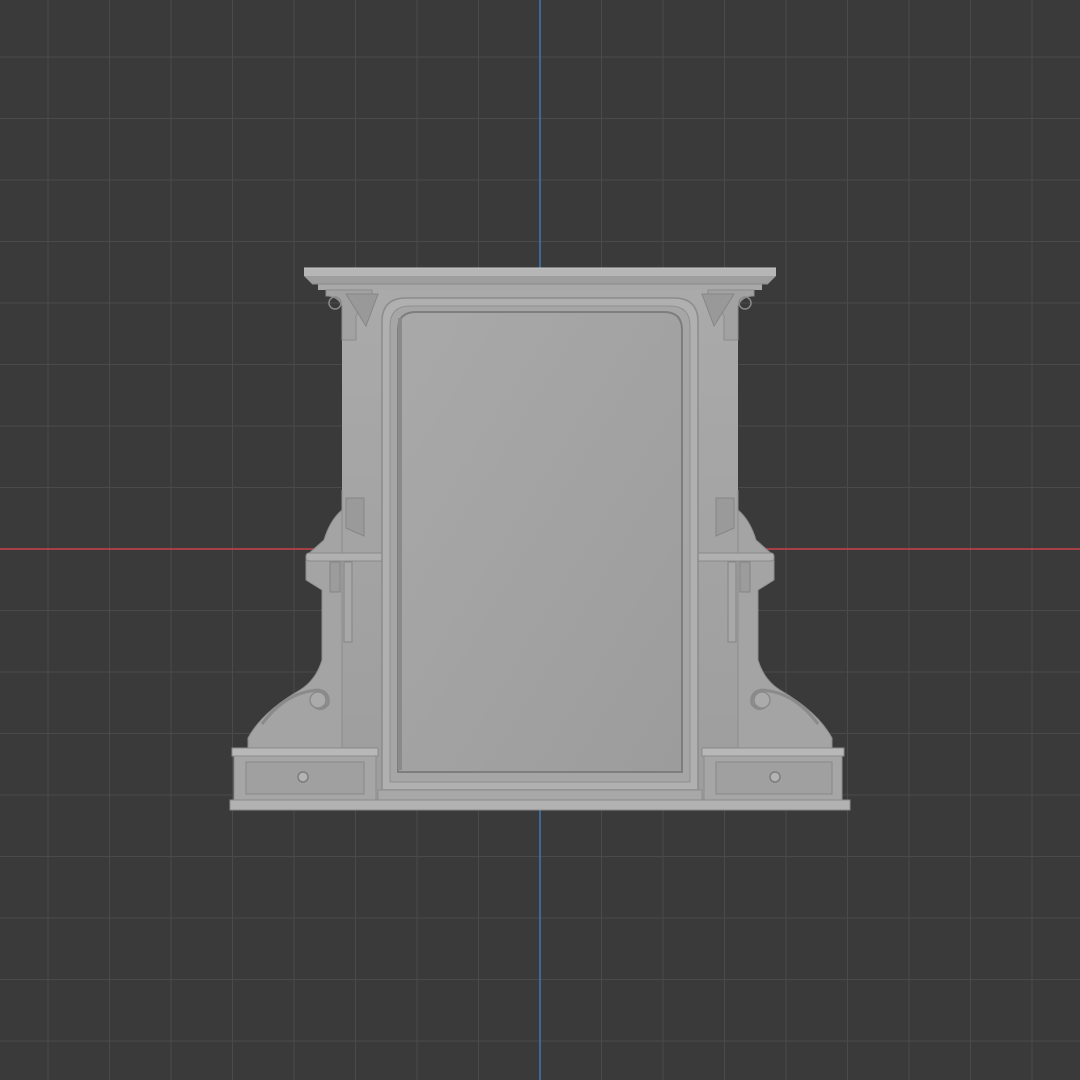 The width and height of the screenshot is (1080, 1080). Describe the element at coordinates (303, 777) in the screenshot. I see `left-drawer-knob` at that location.